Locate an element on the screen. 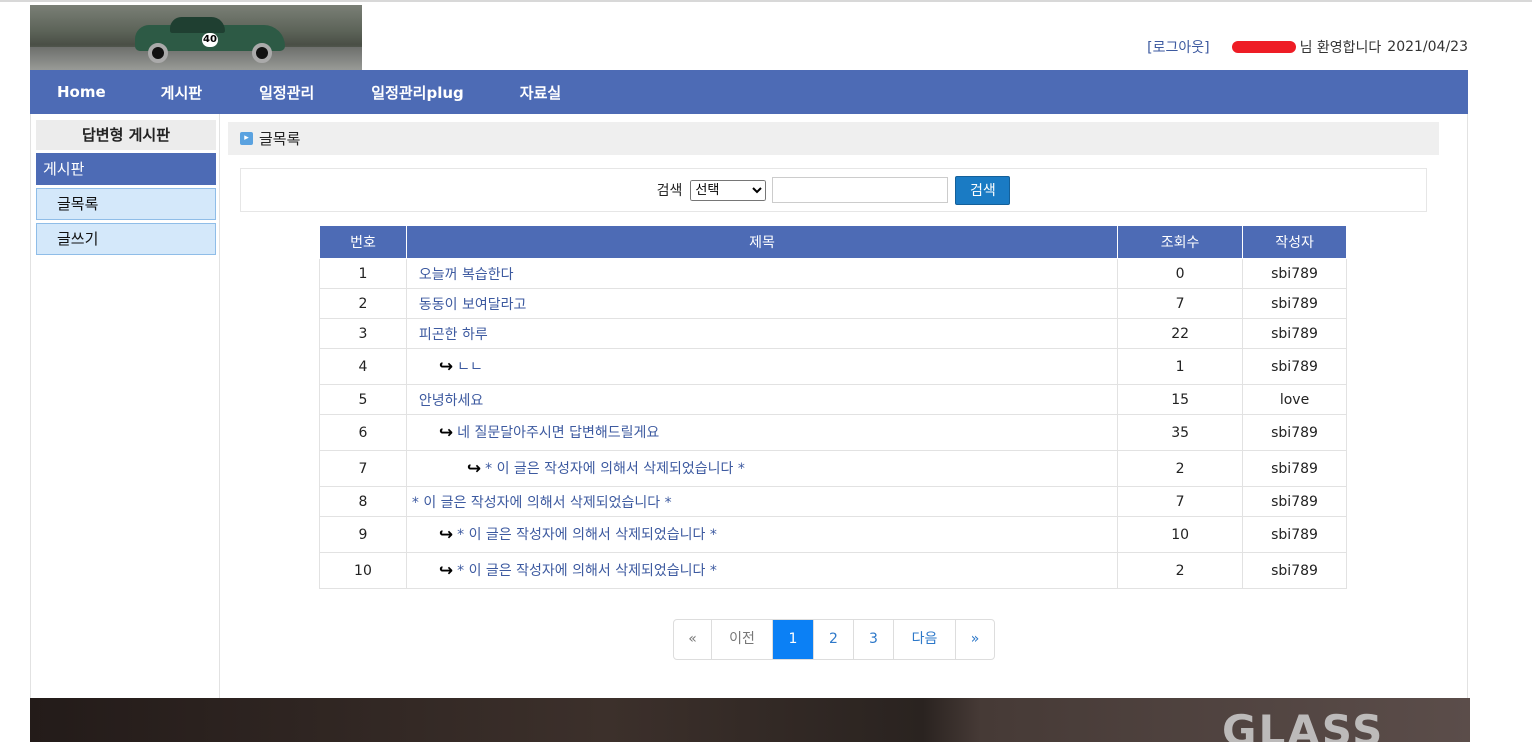 Image resolution: width=1532 pixels, height=742 pixels. post-title-link: 오늘꺼 복습한다 is located at coordinates (466, 275).